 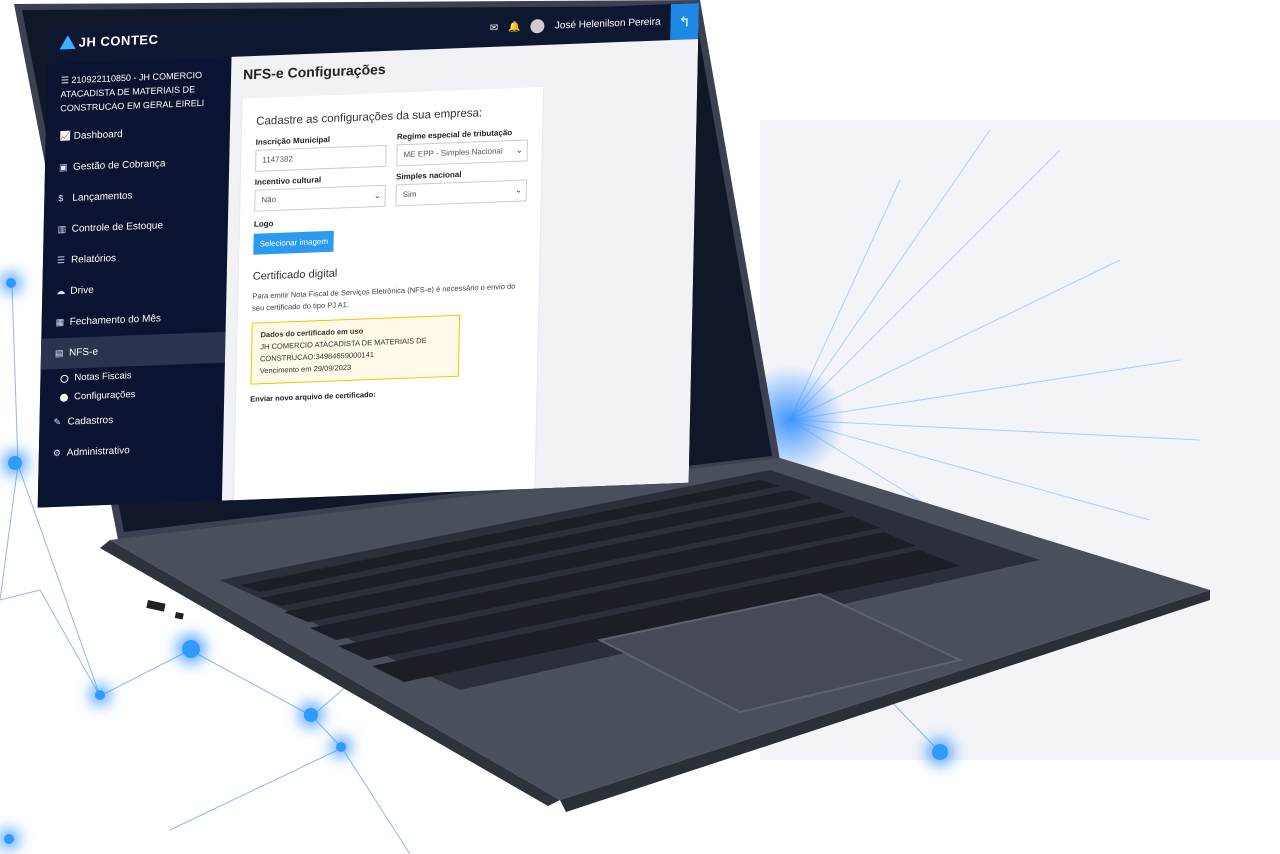 I want to click on top-icons: ✉ 🔔 José Helenilson Pereira, so click(x=575, y=24).